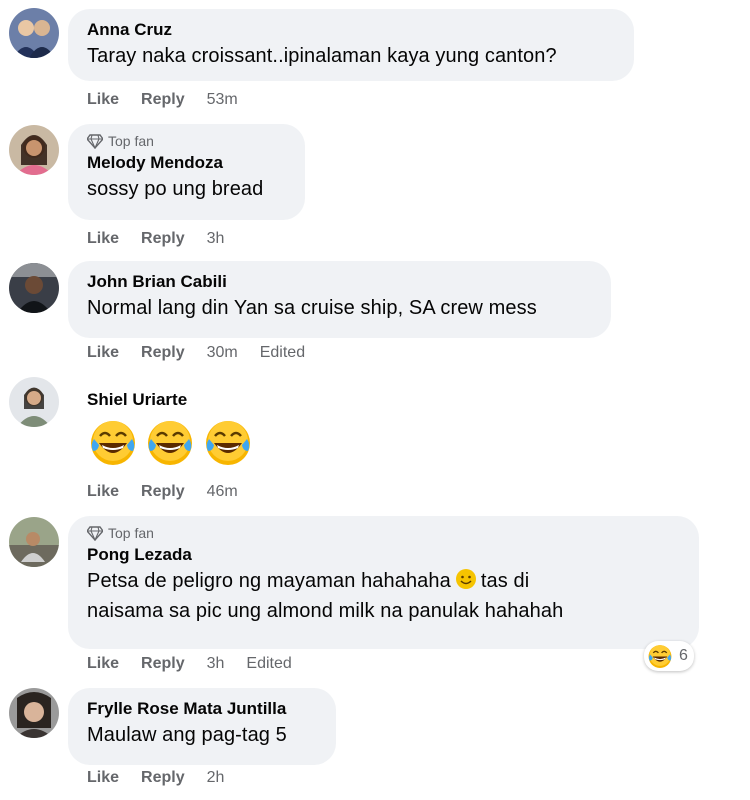 The image size is (750, 800). What do you see at coordinates (660, 656) in the screenshot?
I see `haha-icon` at bounding box center [660, 656].